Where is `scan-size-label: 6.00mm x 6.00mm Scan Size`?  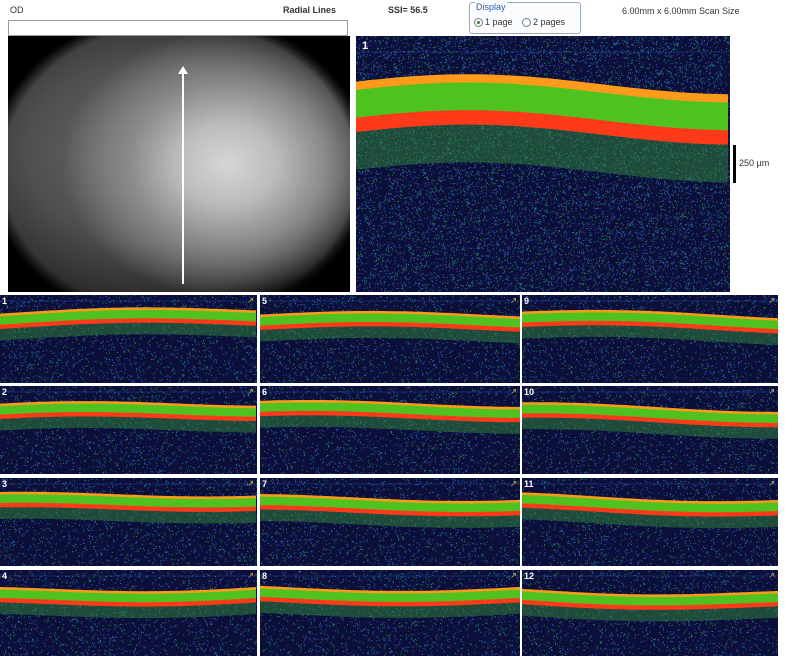
scan-size-label: 6.00mm x 6.00mm Scan Size is located at coordinates (681, 11).